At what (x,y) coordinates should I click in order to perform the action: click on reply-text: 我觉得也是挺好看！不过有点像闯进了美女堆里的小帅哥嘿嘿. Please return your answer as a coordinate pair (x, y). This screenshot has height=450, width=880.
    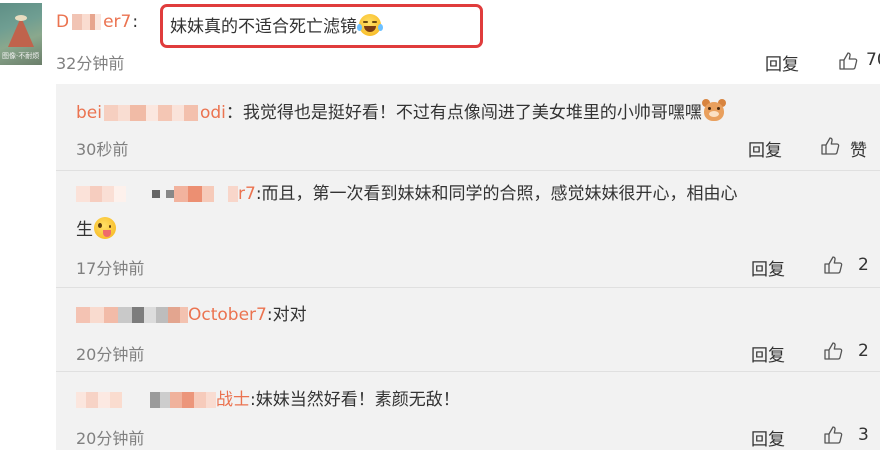
    Looking at the image, I should click on (472, 113).